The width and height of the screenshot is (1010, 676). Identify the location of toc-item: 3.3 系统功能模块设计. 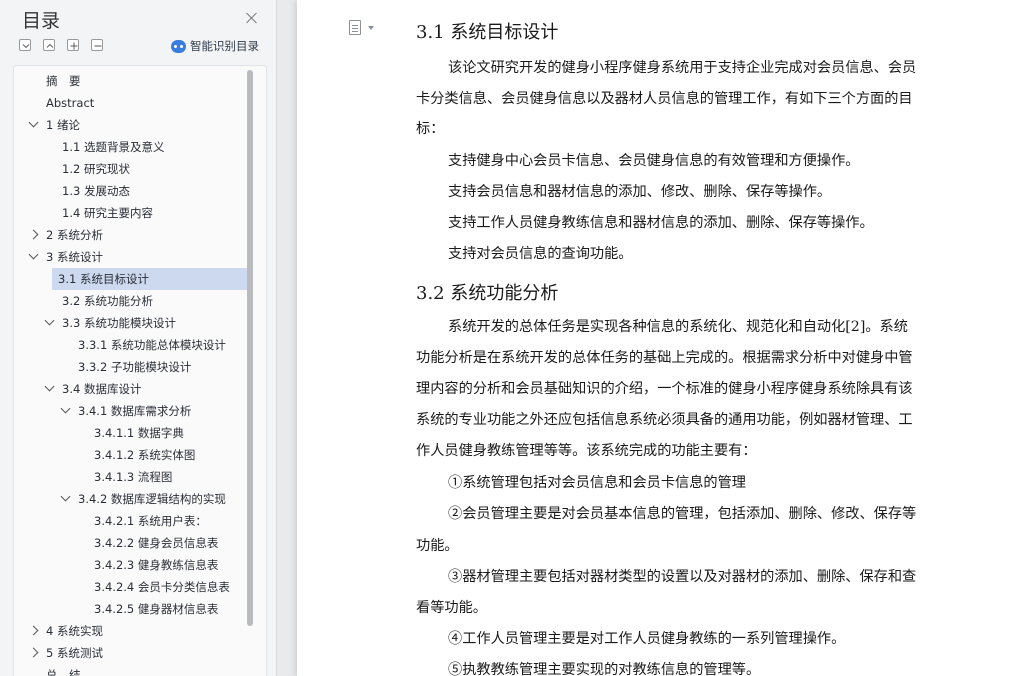
(136, 323).